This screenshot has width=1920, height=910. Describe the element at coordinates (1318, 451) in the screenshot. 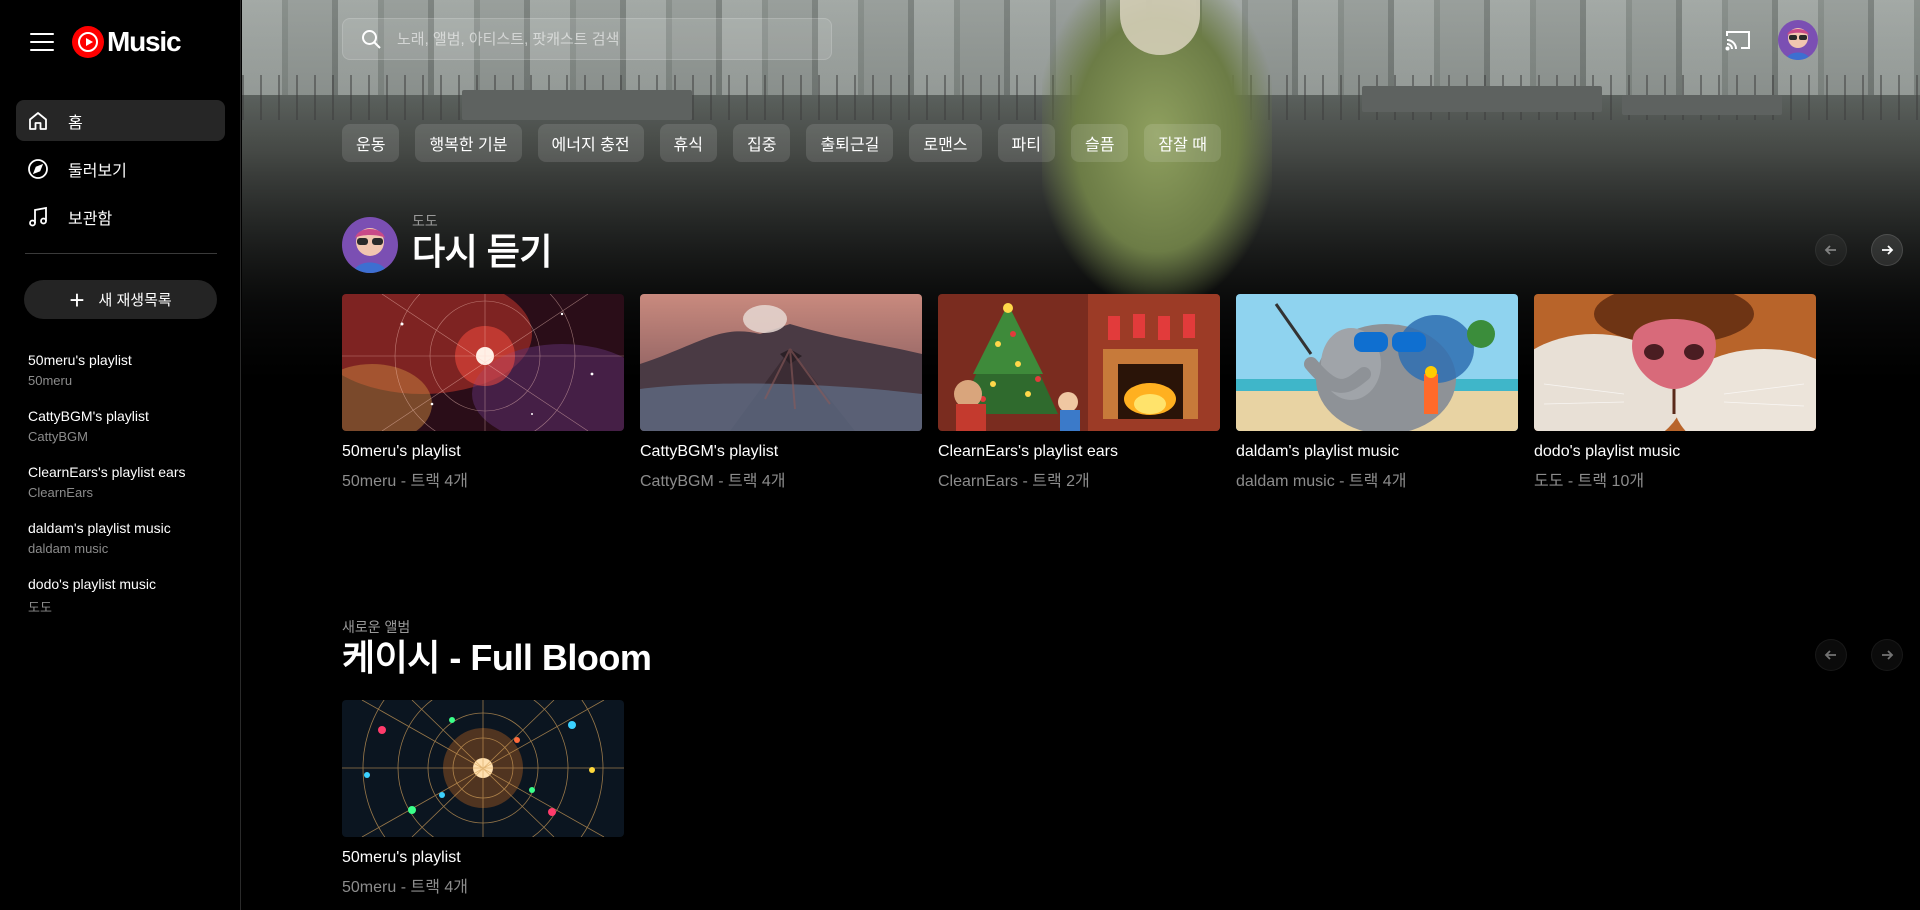

I see `card-title: daldam's playlist music` at that location.